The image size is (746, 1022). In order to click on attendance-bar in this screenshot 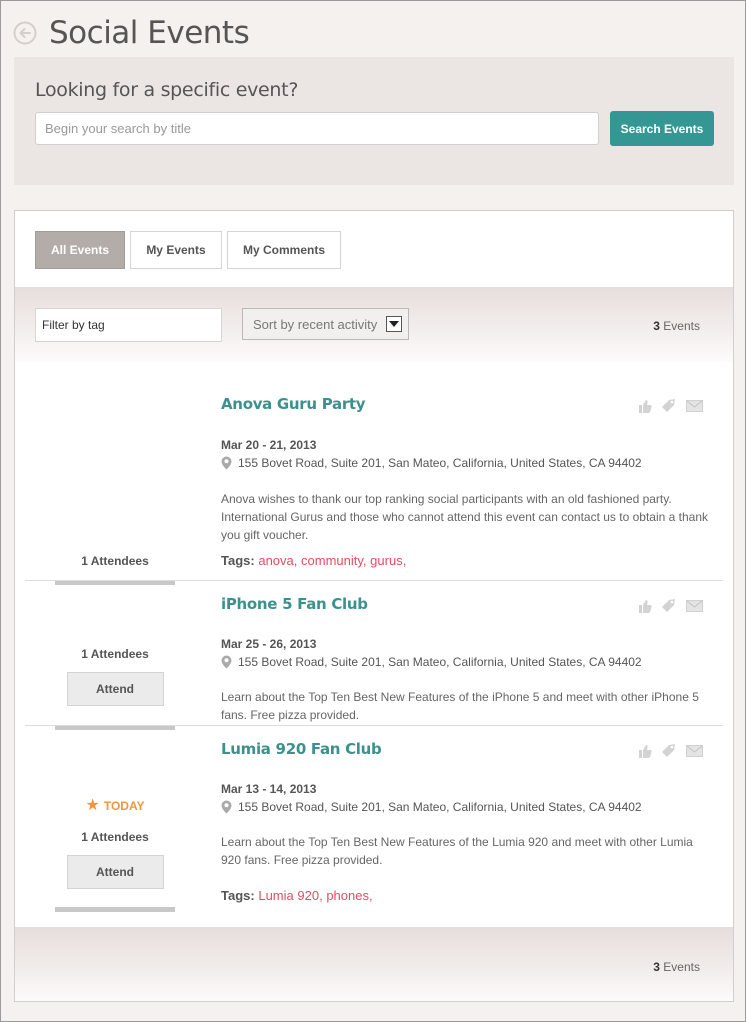, I will do `click(115, 909)`.